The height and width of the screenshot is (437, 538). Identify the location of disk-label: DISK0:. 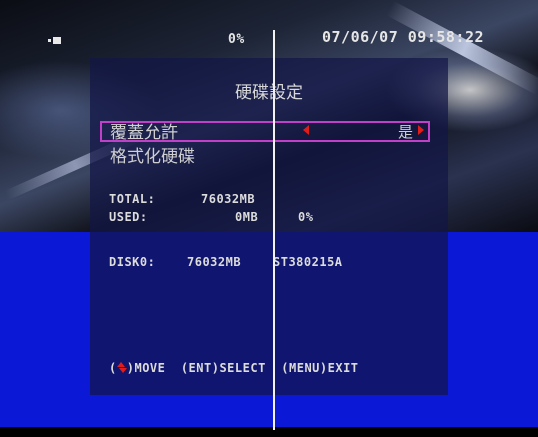
(132, 262).